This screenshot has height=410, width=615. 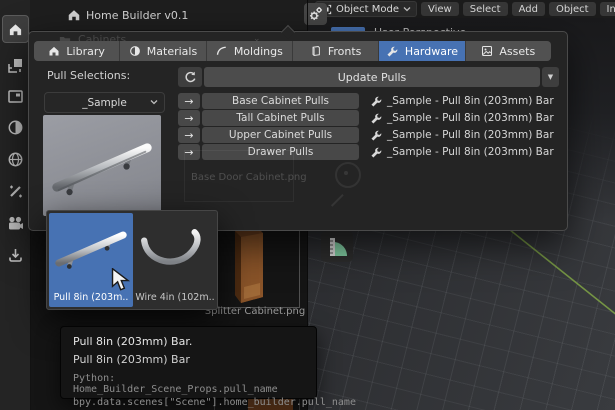 I want to click on curve-icon, so click(x=221, y=50).